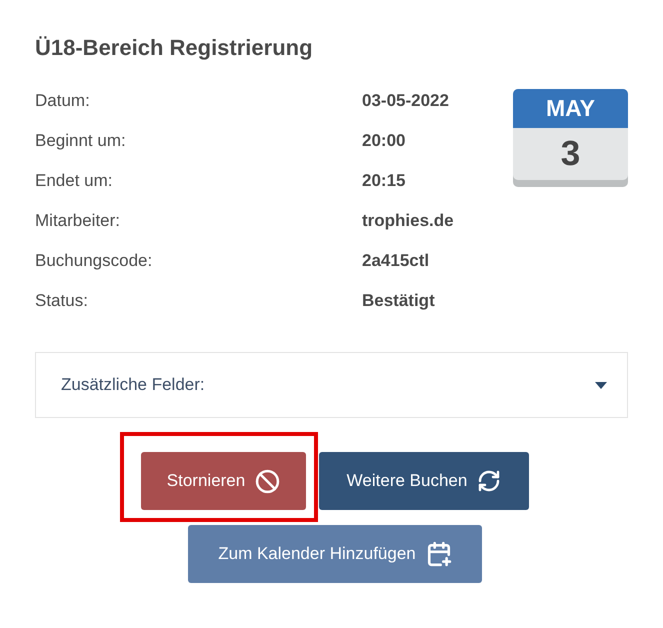 The width and height of the screenshot is (663, 628). What do you see at coordinates (405, 101) in the screenshot?
I see `detail-value: 03-05-2022` at bounding box center [405, 101].